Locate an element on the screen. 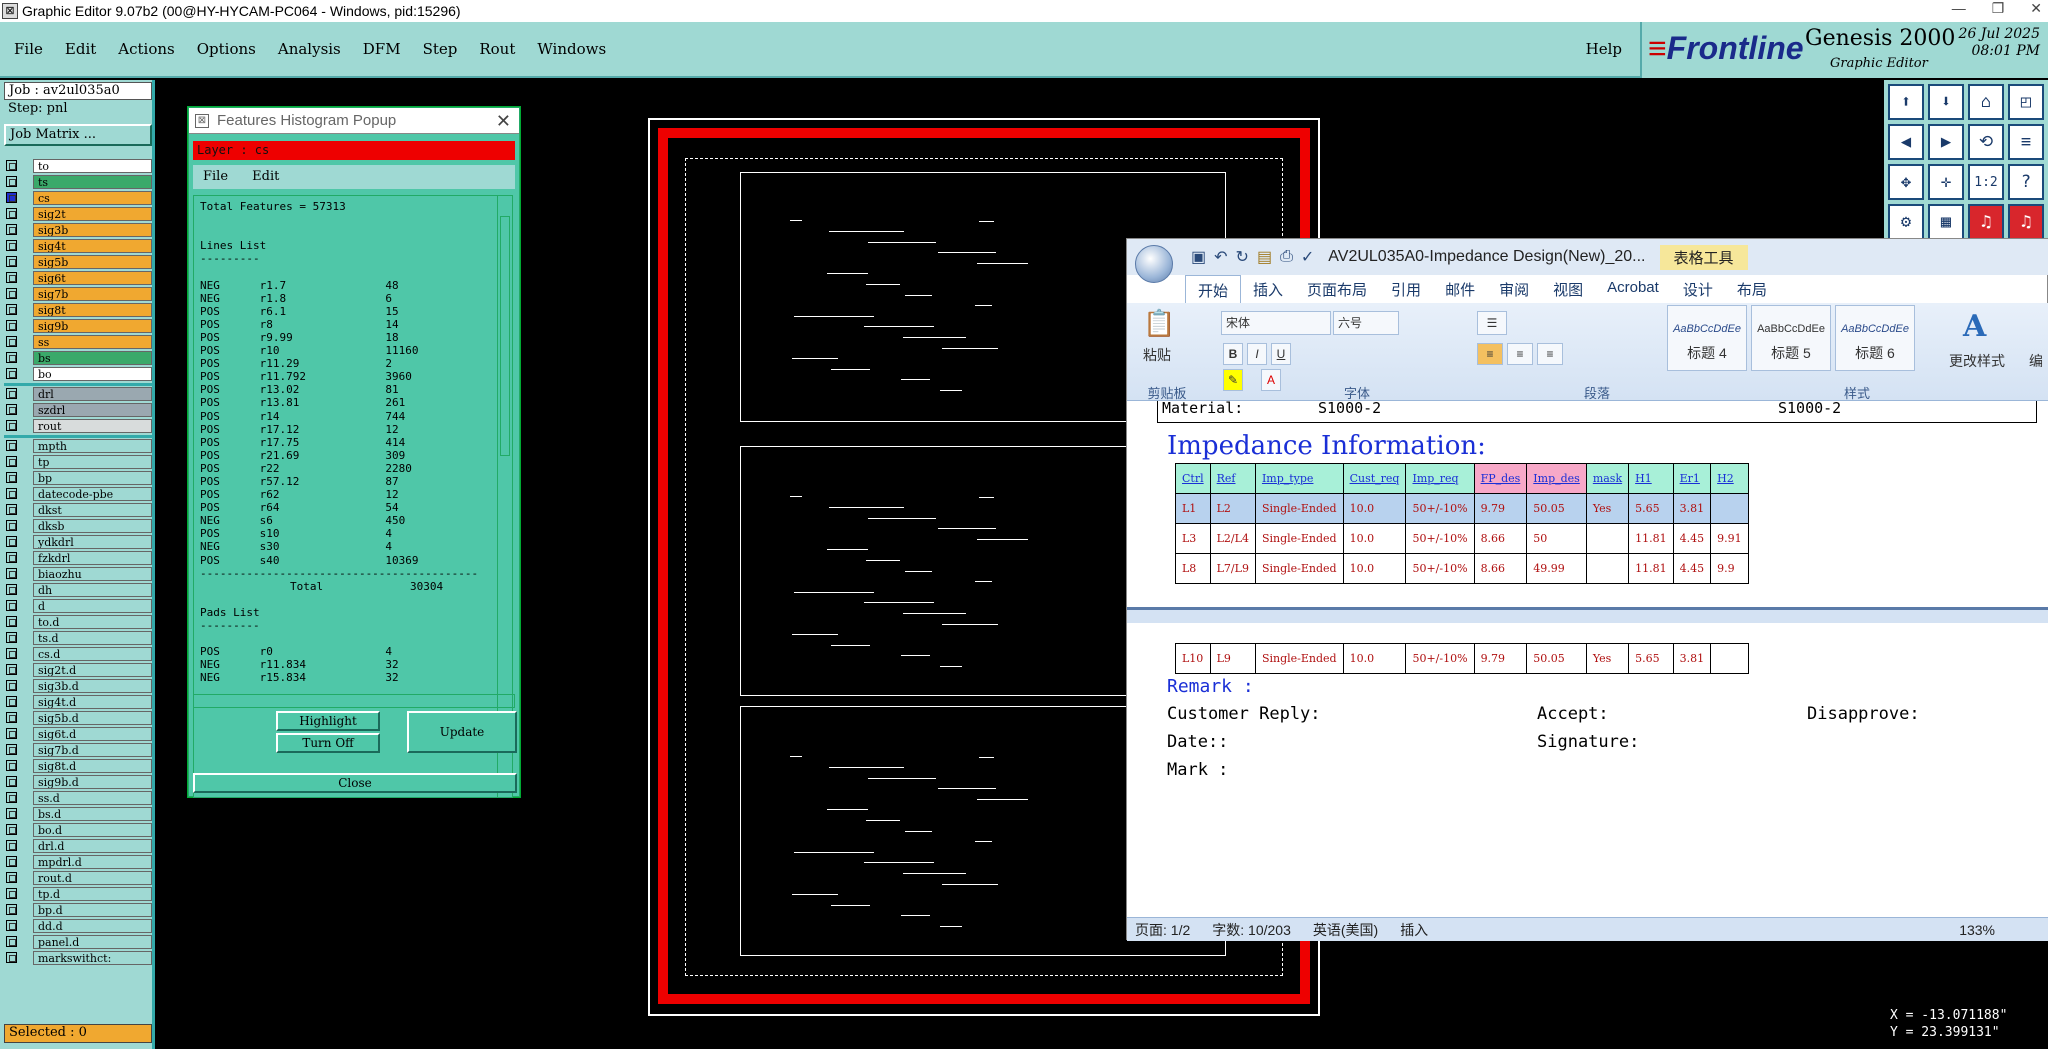 The height and width of the screenshot is (1049, 2048). undo-icon: ↶ is located at coordinates (1220, 257).